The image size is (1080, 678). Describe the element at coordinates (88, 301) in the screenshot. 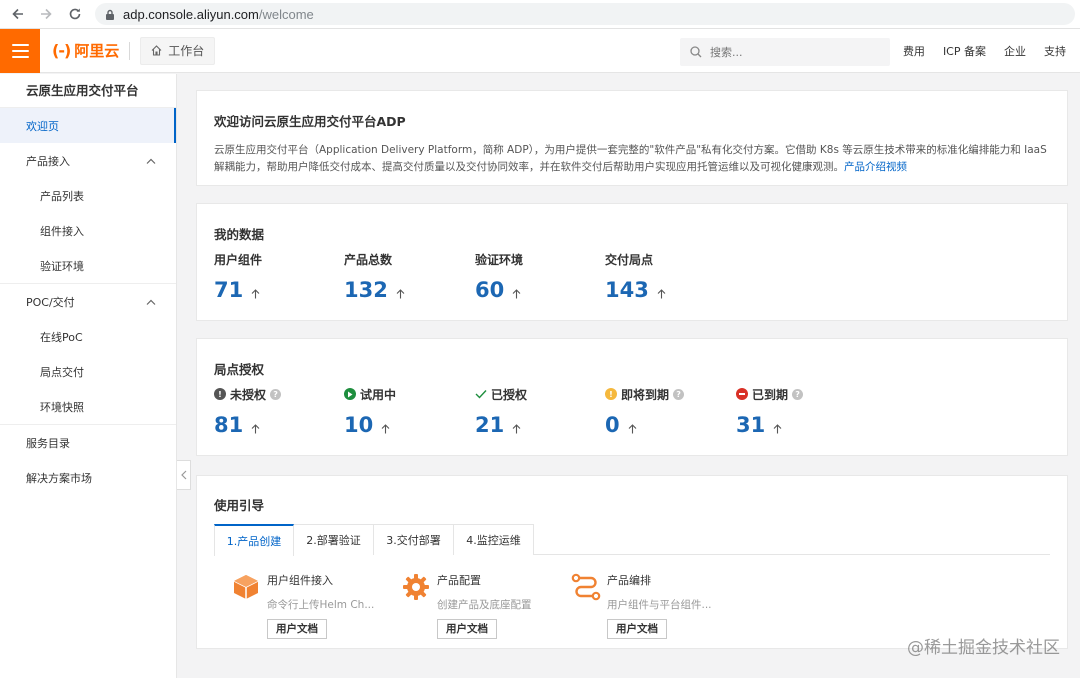

I see `sidebar-group-poc-delivery: POC/交付` at that location.